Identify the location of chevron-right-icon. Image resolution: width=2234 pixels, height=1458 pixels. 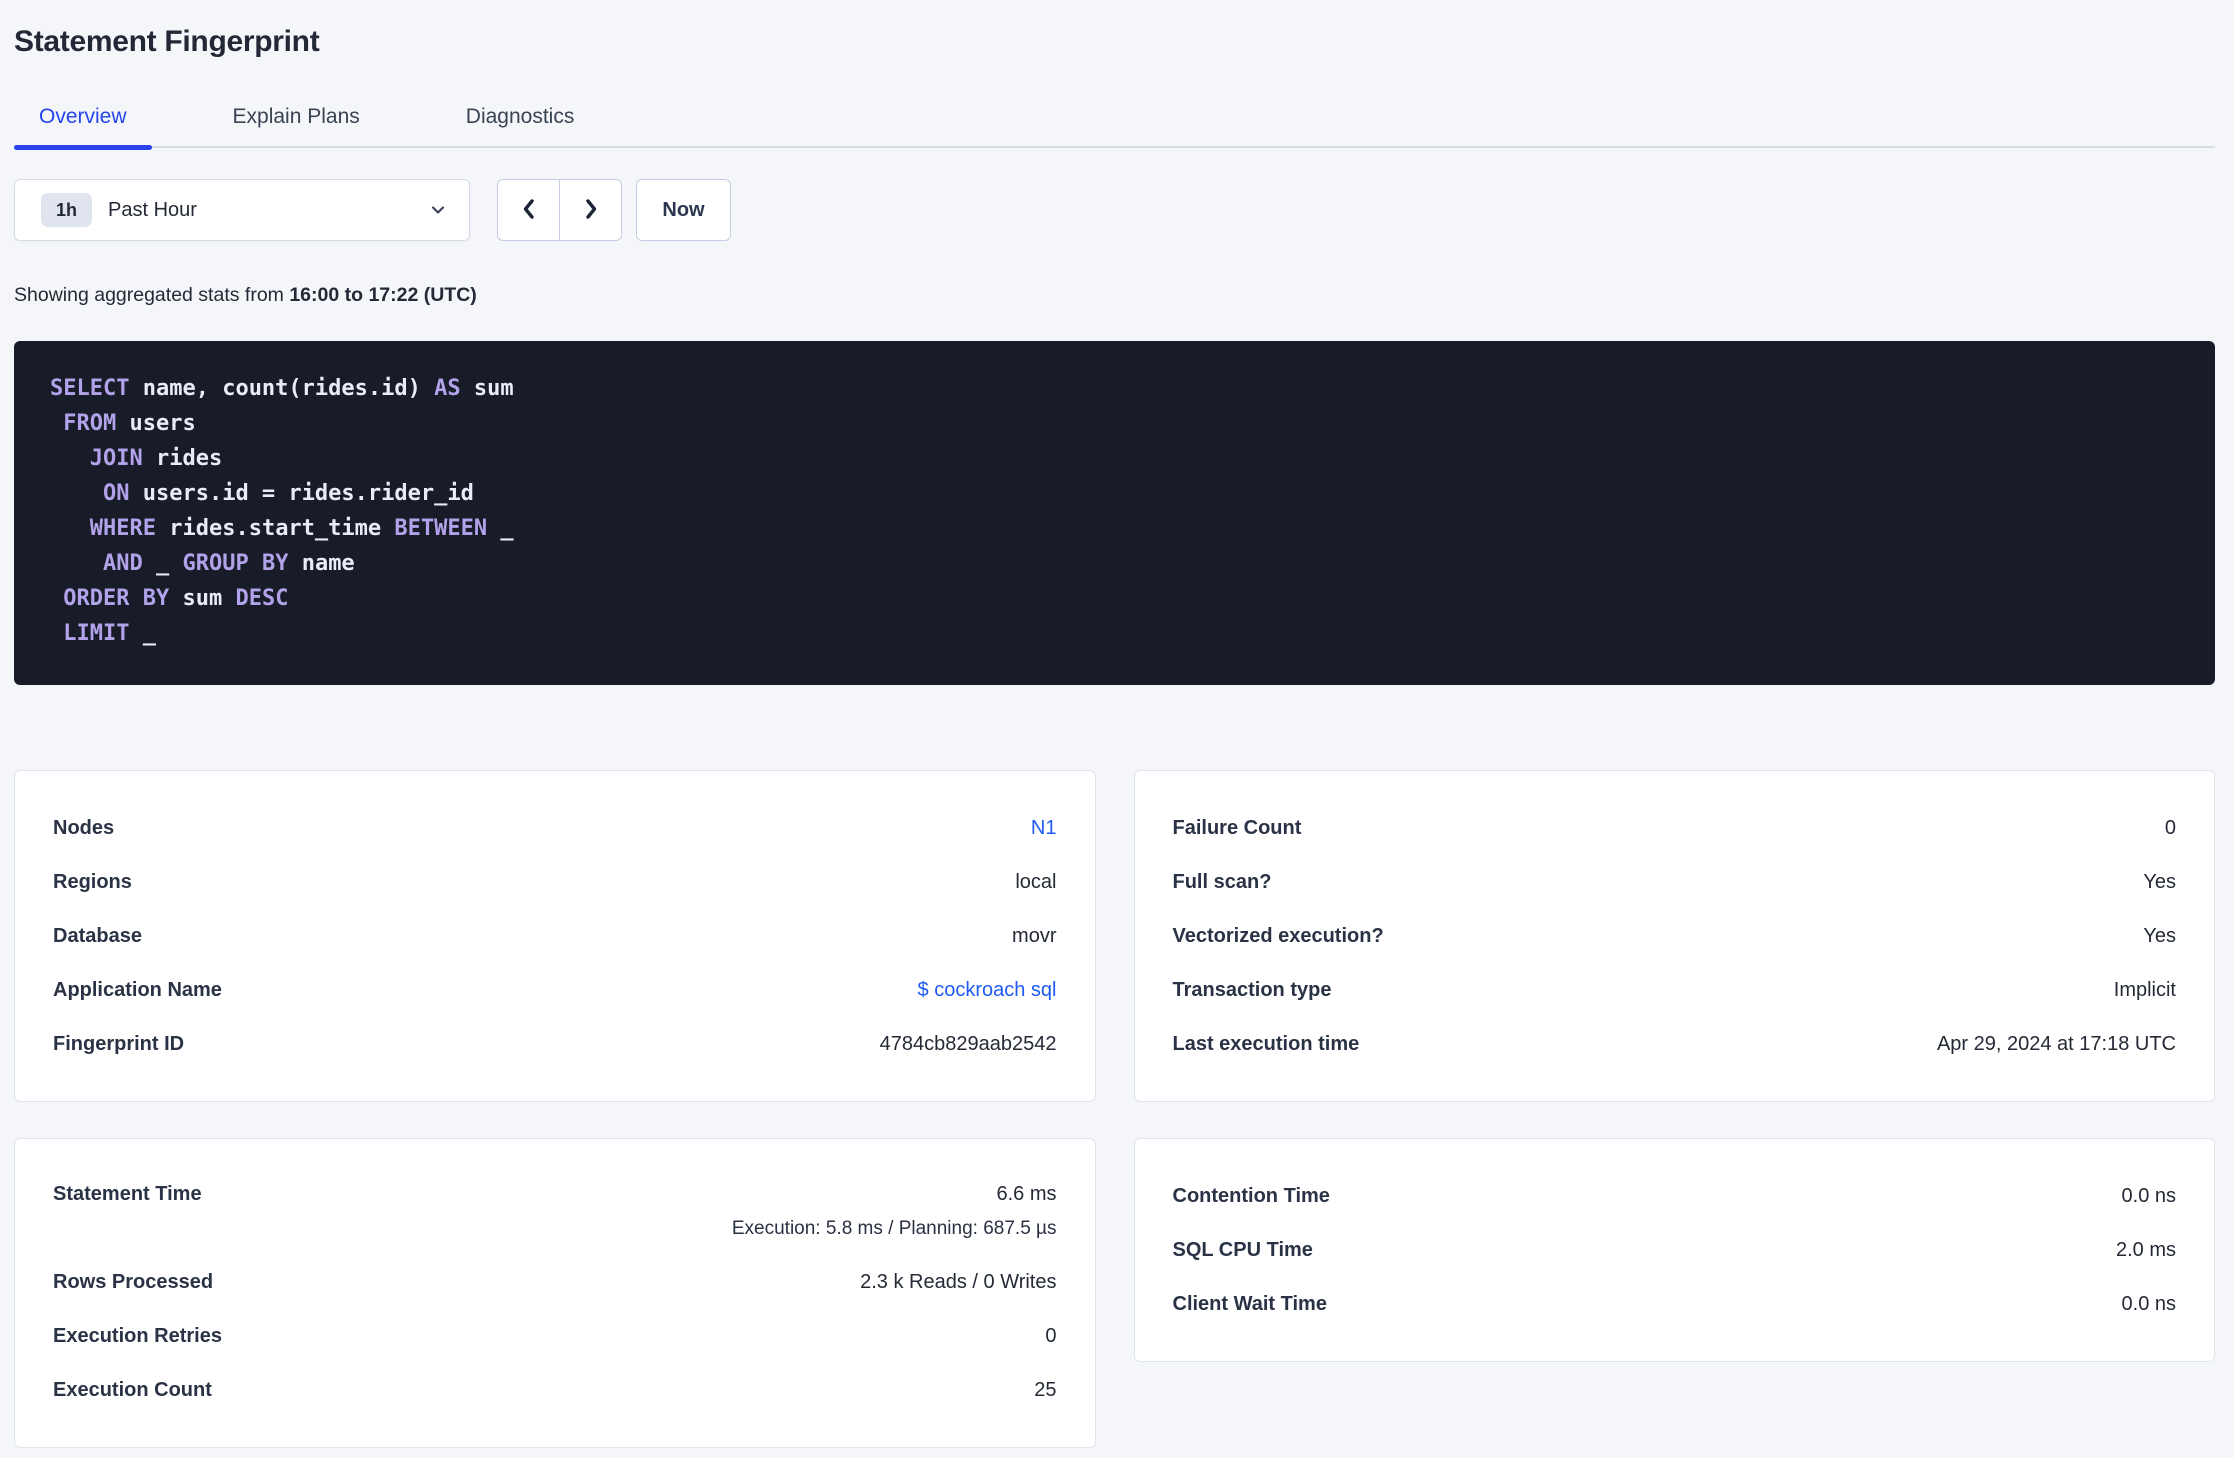
(591, 210).